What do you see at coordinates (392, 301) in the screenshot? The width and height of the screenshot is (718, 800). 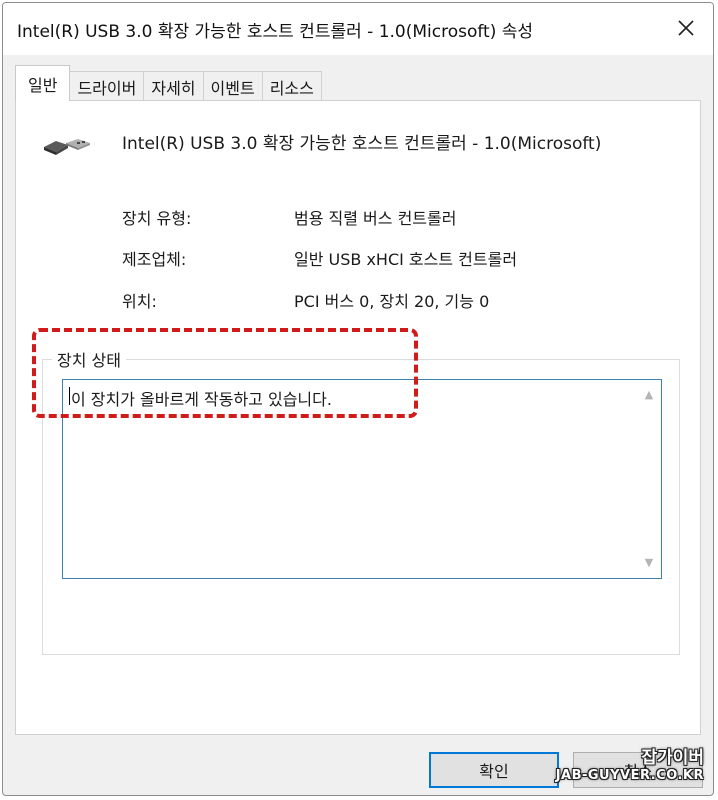 I see `location-value: PCI 버스 0, 장치 20, 기능 0` at bounding box center [392, 301].